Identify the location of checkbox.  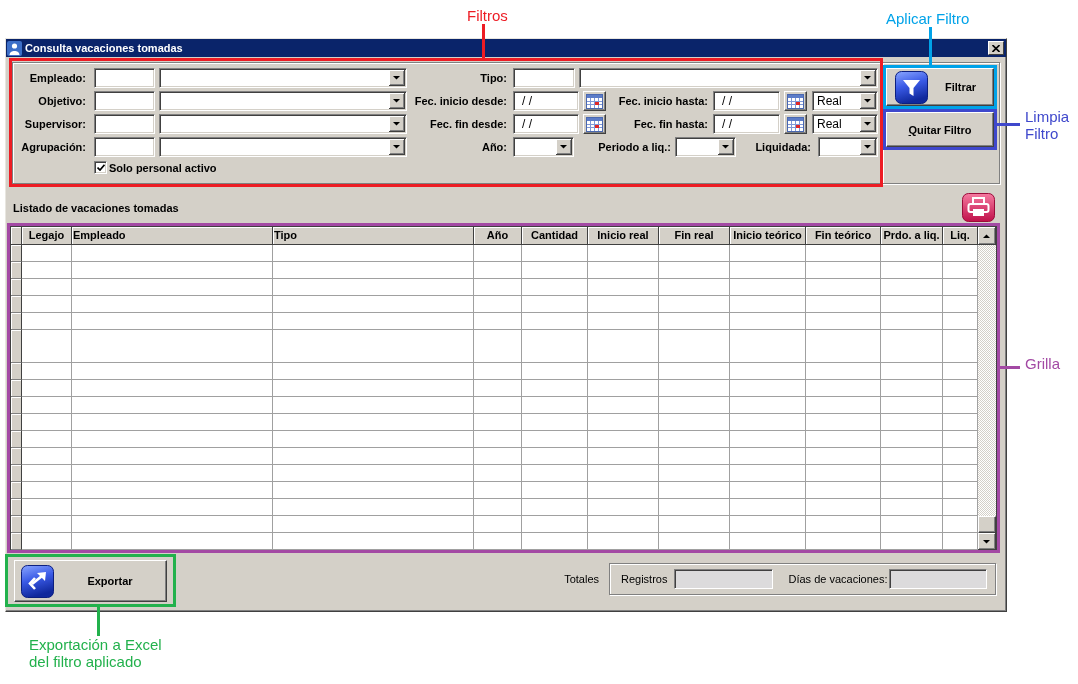
(100, 167).